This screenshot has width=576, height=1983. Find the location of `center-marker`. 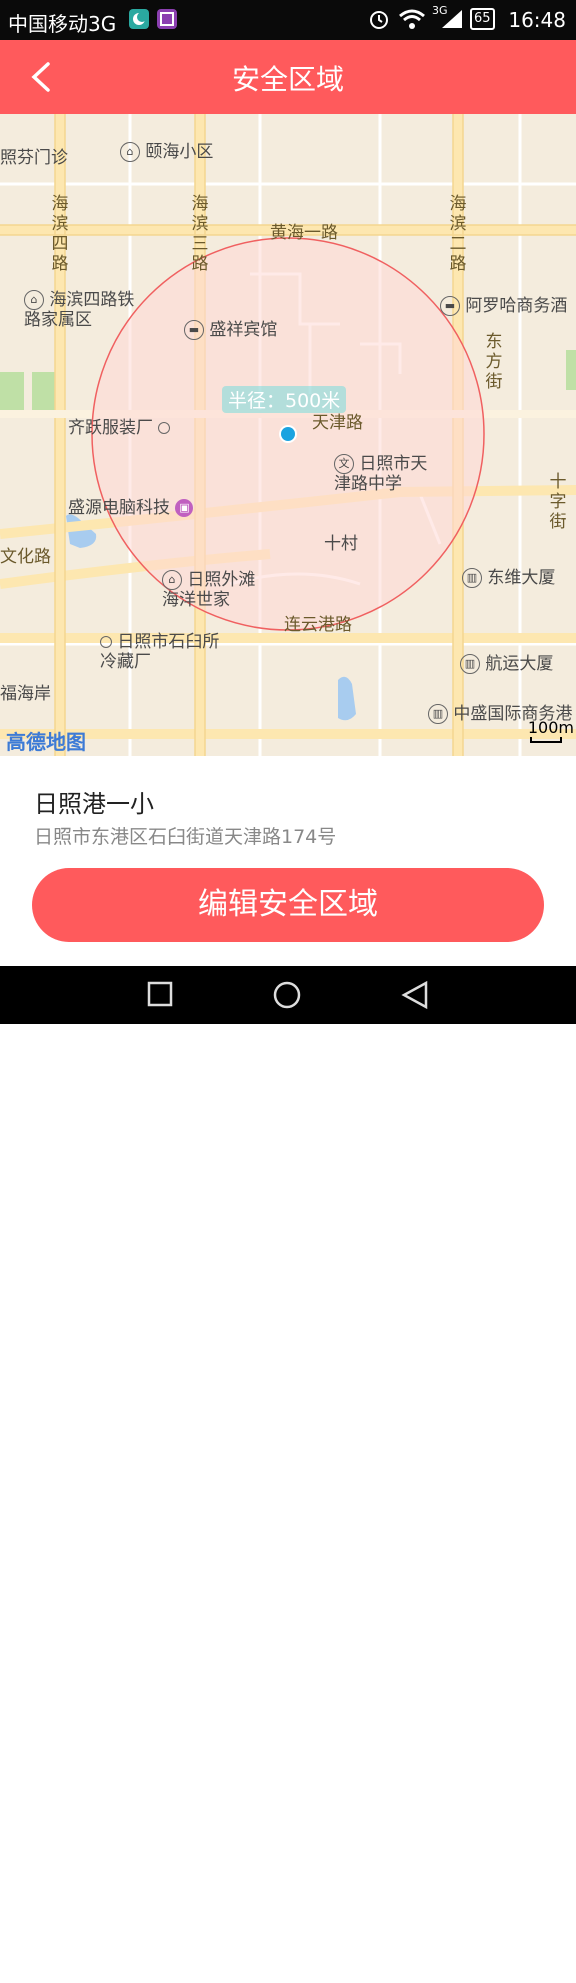

center-marker is located at coordinates (288, 434).